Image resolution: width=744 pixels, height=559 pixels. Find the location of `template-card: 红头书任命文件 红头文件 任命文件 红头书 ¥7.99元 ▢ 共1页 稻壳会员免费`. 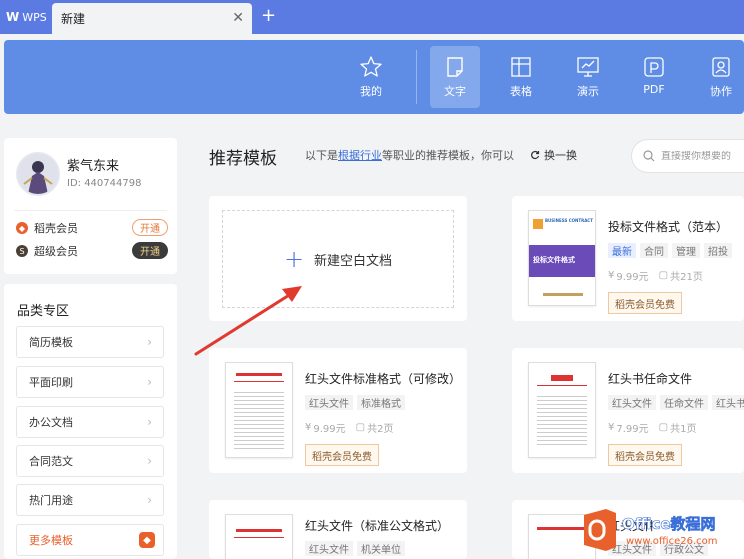

template-card: 红头书任命文件 红头文件 任命文件 红头书 ¥7.99元 ▢ 共1页 稻壳会员免费 is located at coordinates (628, 410).